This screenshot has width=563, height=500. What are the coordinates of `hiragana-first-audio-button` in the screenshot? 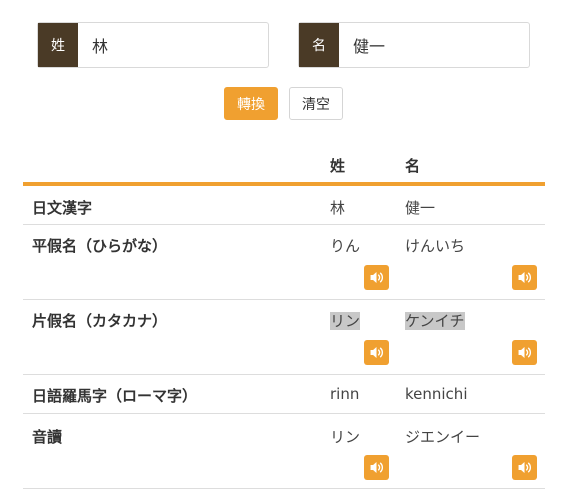 It's located at (524, 277).